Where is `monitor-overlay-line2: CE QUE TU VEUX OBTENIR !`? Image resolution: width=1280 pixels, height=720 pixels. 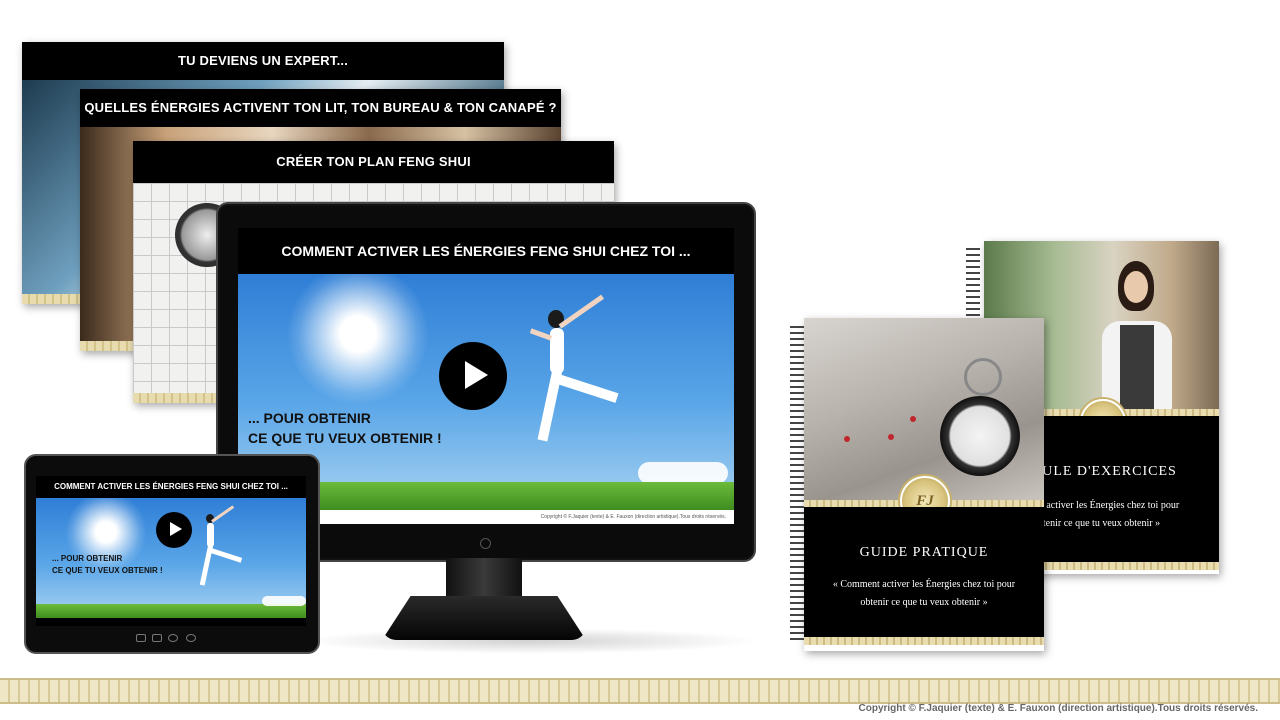
monitor-overlay-line2: CE QUE TU VEUX OBTENIR ! is located at coordinates (345, 438).